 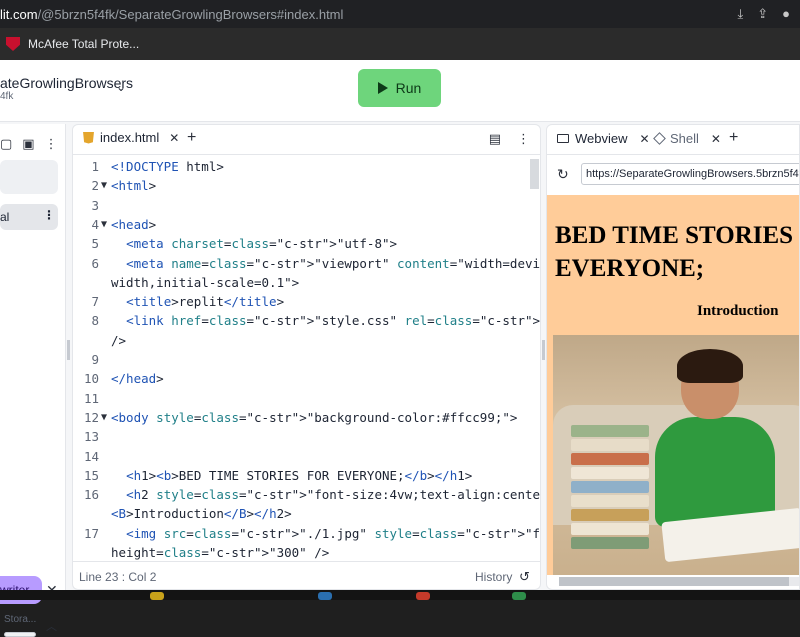 What do you see at coordinates (786, 14) in the screenshot?
I see `profile-icon: ●` at bounding box center [786, 14].